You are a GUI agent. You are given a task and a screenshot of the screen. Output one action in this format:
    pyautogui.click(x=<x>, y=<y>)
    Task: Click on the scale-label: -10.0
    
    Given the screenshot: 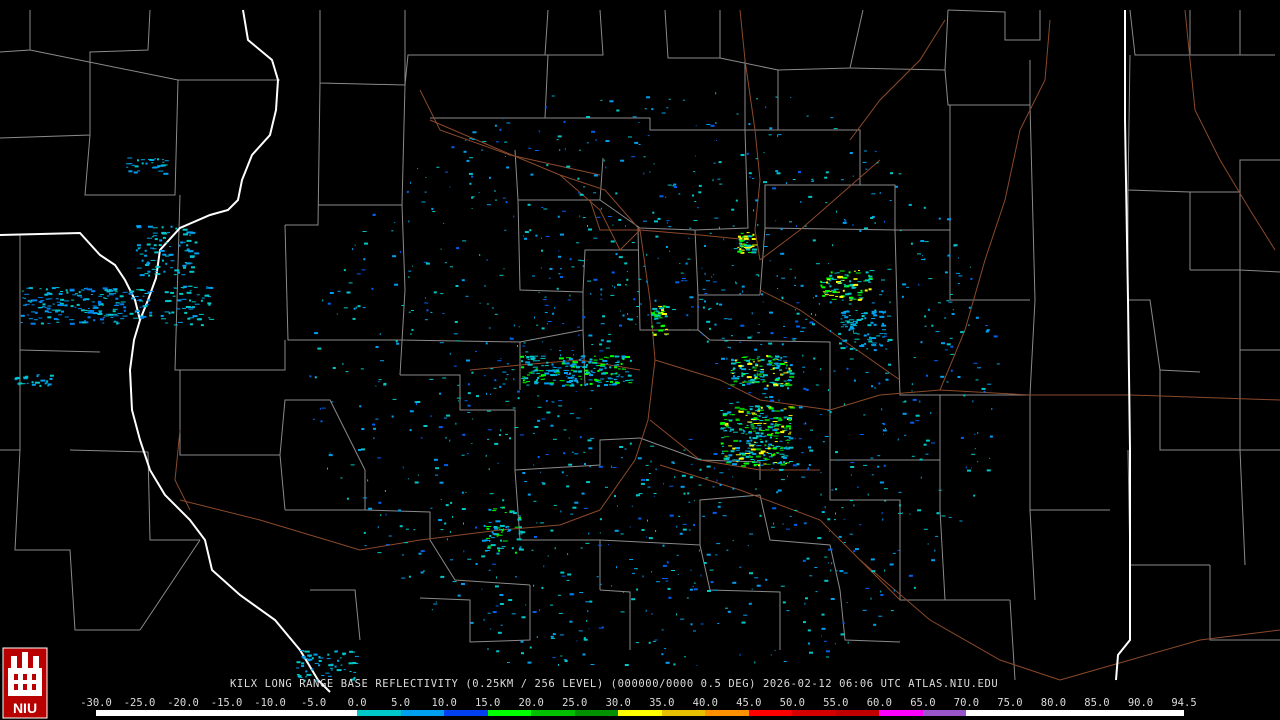 What is the action you would take?
    pyautogui.click(x=270, y=703)
    